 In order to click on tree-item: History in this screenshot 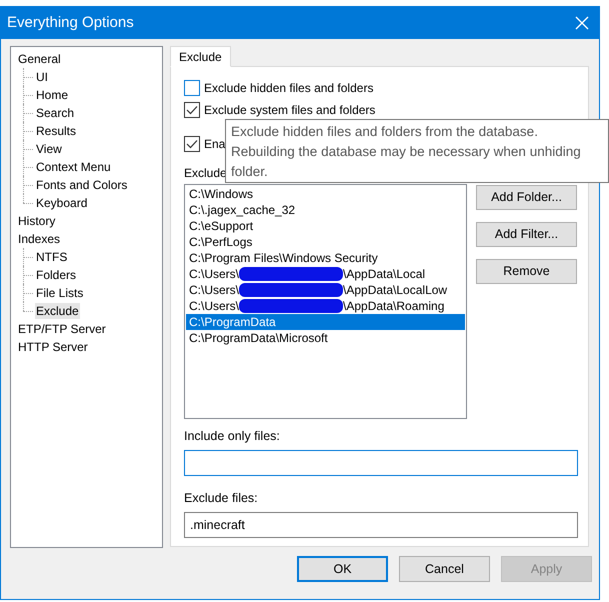, I will do `click(36, 221)`.